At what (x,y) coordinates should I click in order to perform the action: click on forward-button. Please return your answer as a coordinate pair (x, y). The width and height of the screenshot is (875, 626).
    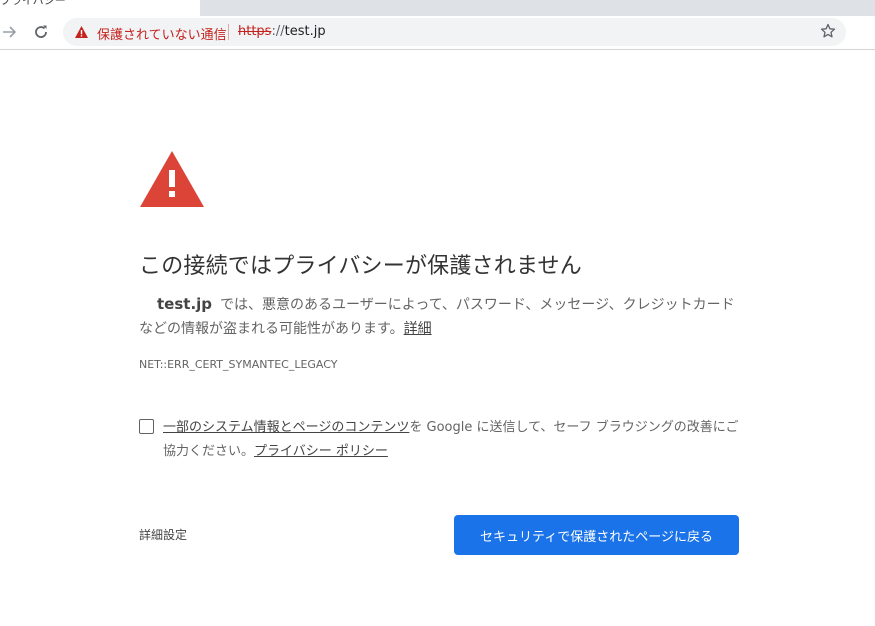
    Looking at the image, I should click on (10, 32).